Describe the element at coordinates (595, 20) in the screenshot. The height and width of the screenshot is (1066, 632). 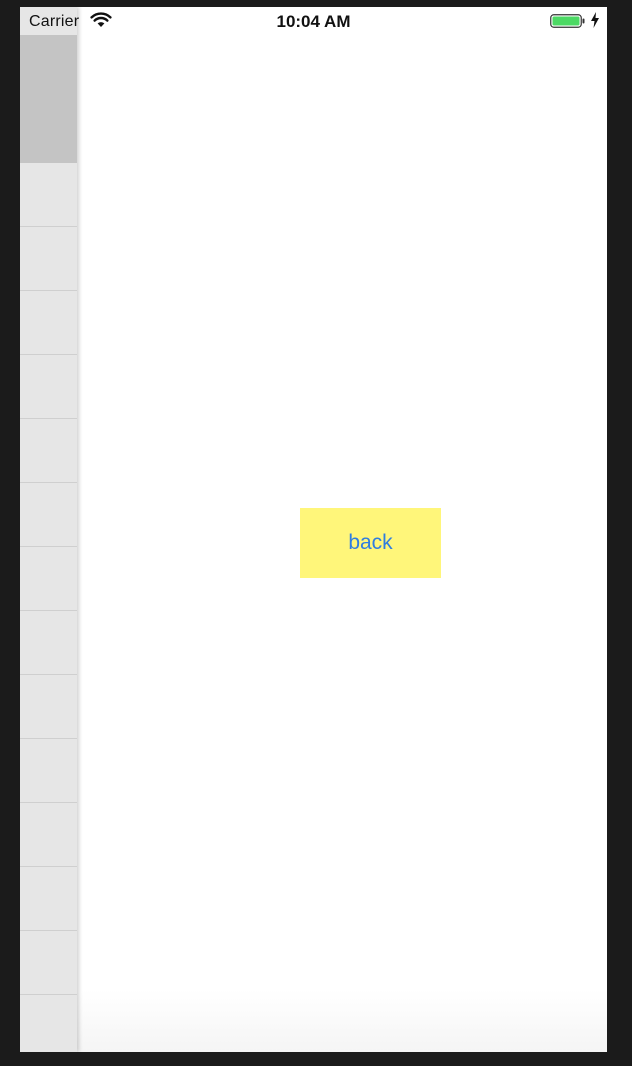
I see `charging-bolt-icon` at that location.